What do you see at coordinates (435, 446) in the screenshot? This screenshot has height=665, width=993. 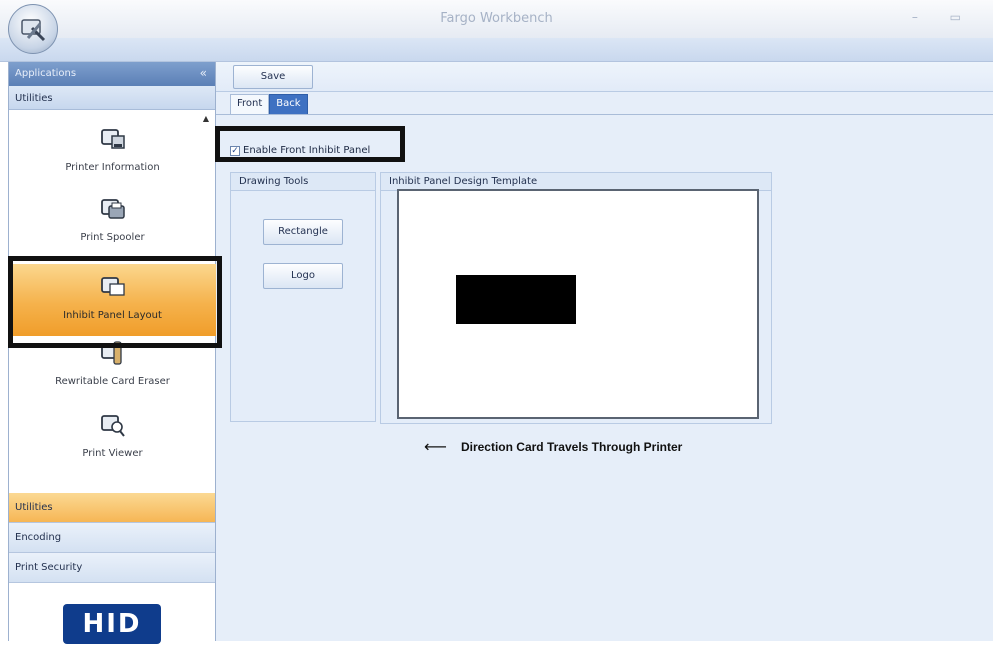 I see `left-arrow-icon: ⟵` at bounding box center [435, 446].